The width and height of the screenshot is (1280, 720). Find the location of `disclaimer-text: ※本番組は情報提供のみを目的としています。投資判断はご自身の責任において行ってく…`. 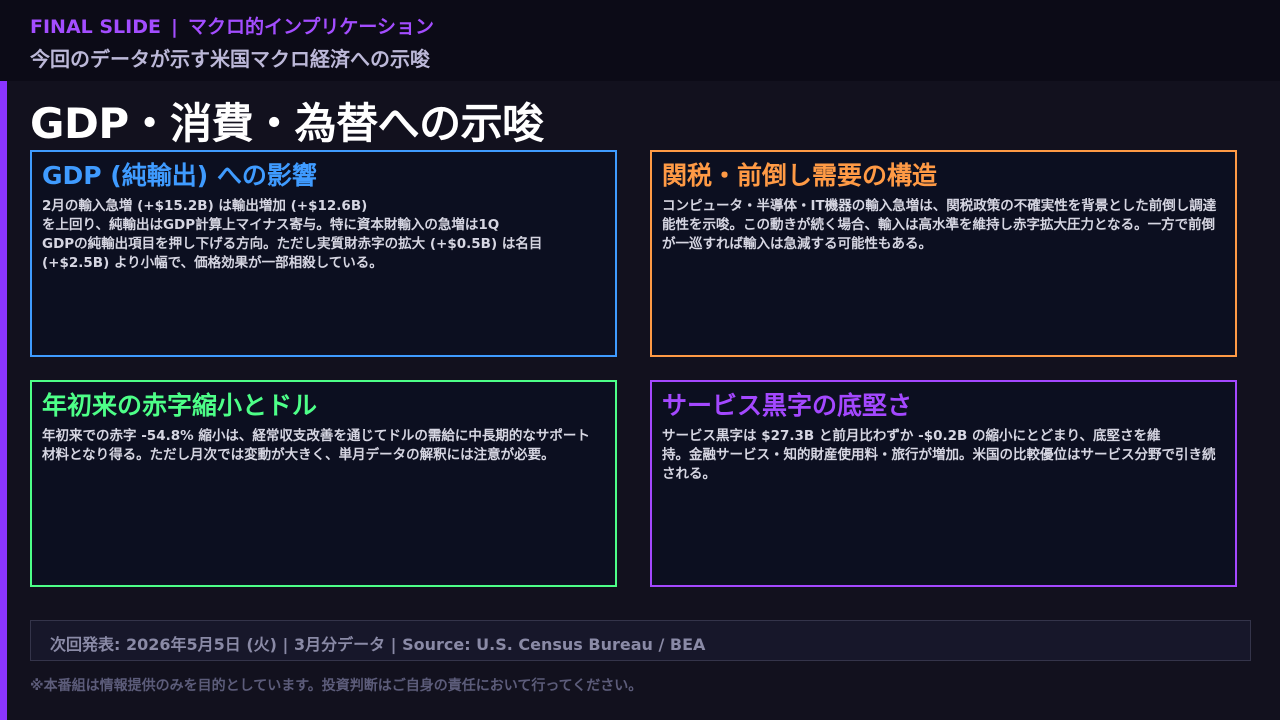

disclaimer-text: ※本番組は情報提供のみを目的としています。投資判断はご自身の責任において行ってく… is located at coordinates (336, 686).